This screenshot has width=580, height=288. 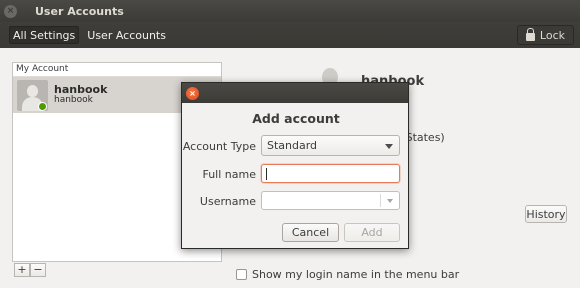 What do you see at coordinates (290, 11) in the screenshot?
I see `window-titlebar: × User Accounts` at bounding box center [290, 11].